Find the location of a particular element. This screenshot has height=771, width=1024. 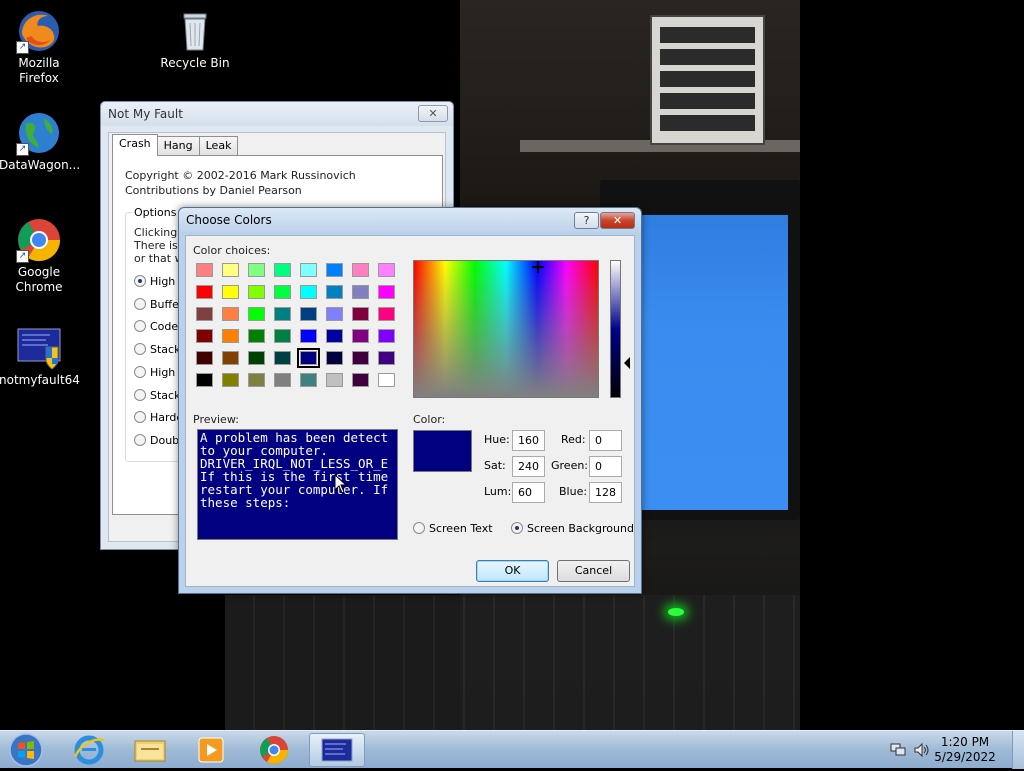

taskbar-internet-explorer is located at coordinates (89, 750).